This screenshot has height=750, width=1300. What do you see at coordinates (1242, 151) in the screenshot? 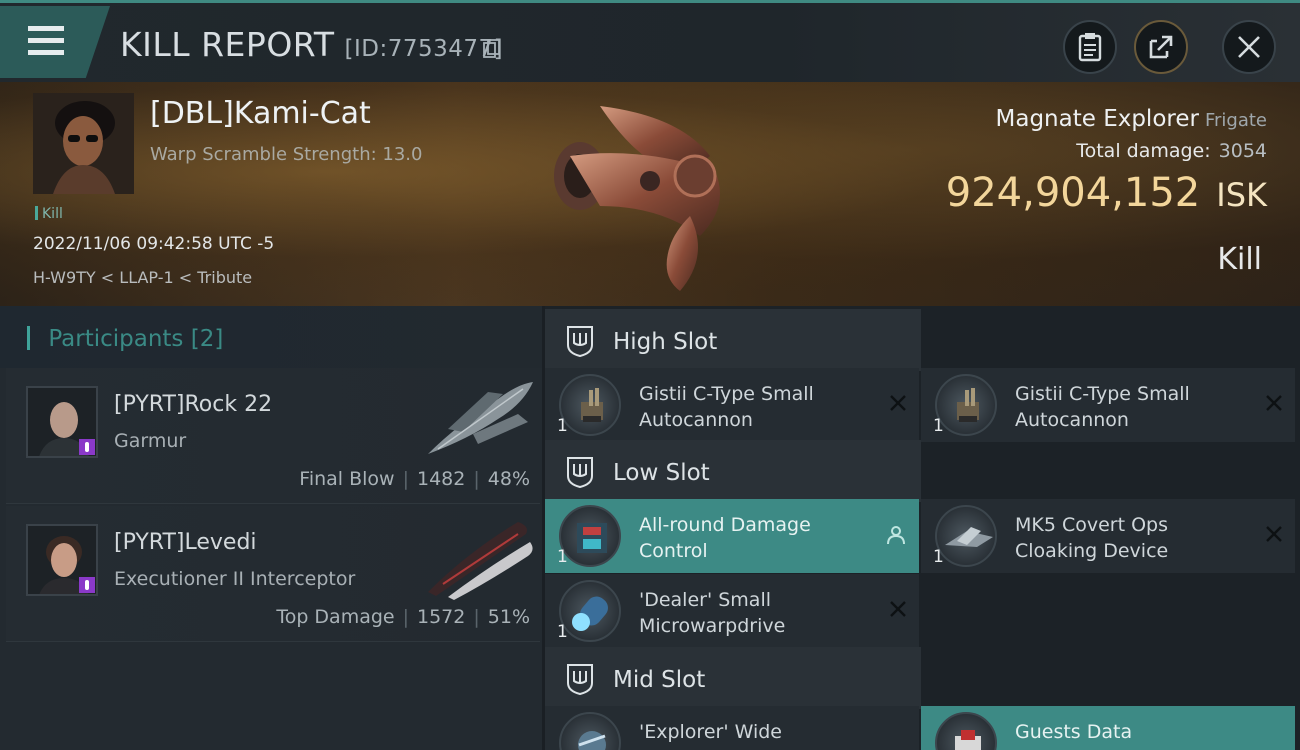
I see `total-damage-value: 3054` at bounding box center [1242, 151].